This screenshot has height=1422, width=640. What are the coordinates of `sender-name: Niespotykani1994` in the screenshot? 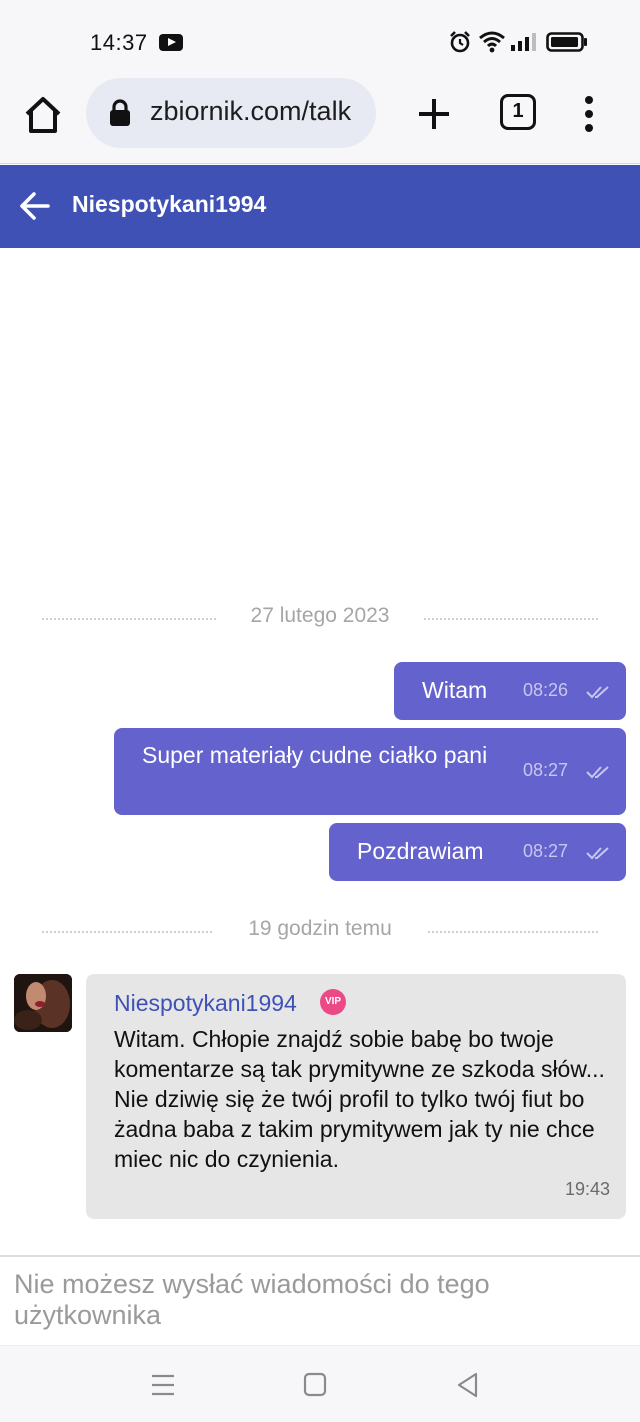 It's located at (205, 1003).